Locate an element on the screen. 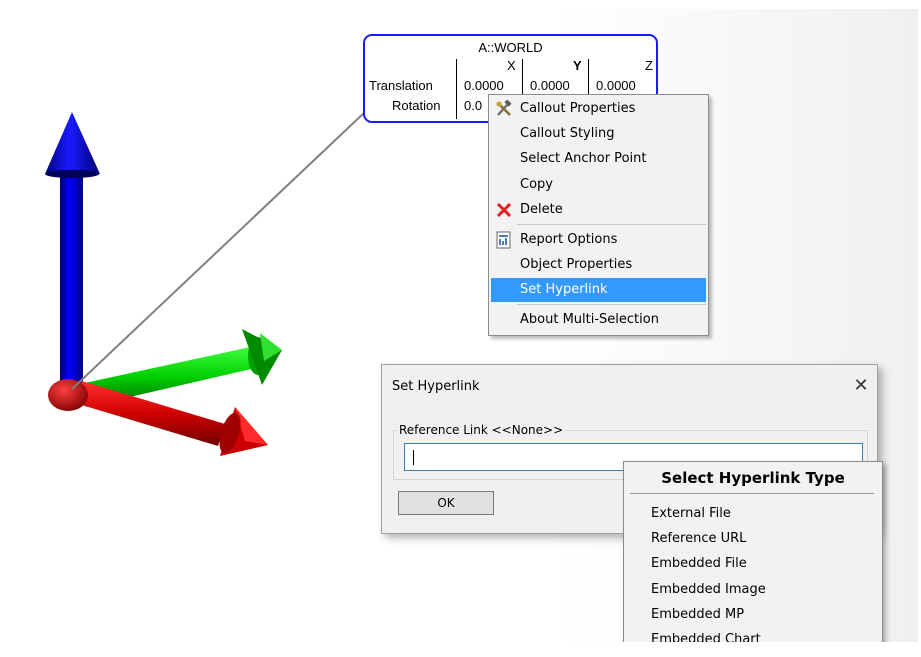  menu-item-label: Callout Styling is located at coordinates (567, 133).